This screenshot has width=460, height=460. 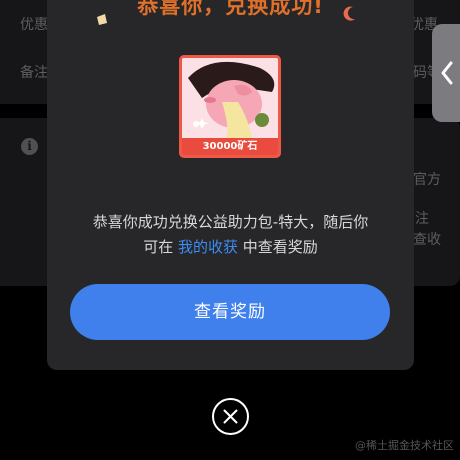 I want to click on view-reward-button: 查看奖励, so click(x=230, y=312).